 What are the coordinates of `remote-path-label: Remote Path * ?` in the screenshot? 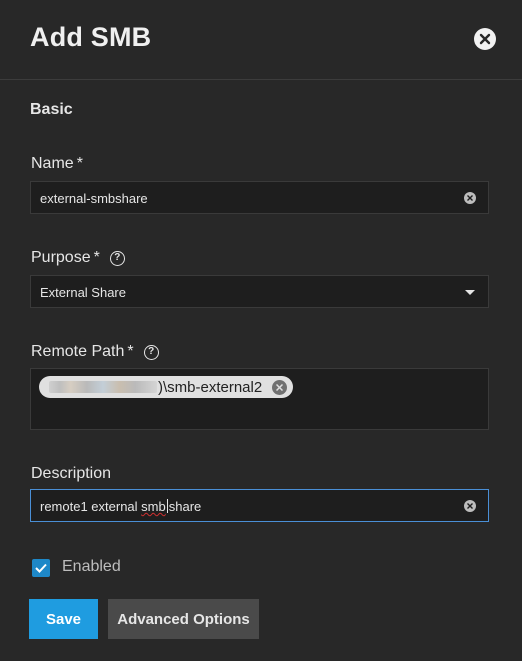 It's located at (95, 352).